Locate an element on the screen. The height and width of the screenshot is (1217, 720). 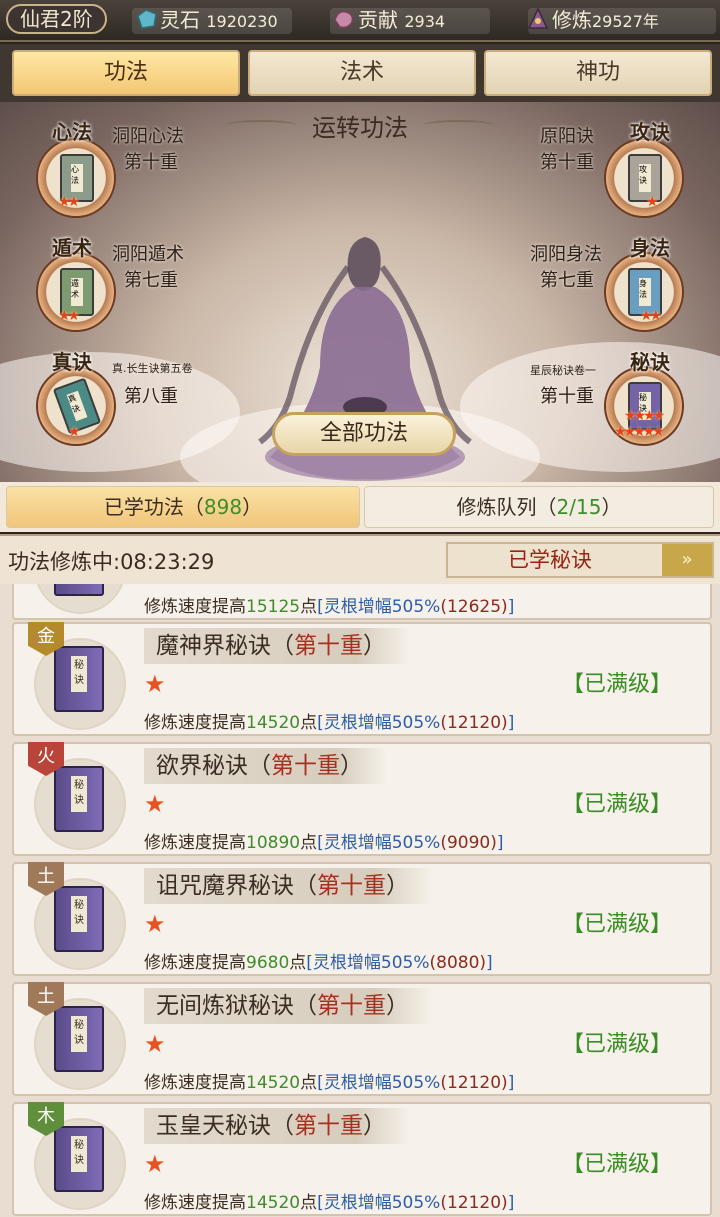
tab-gongfa: 功法 is located at coordinates (126, 73).